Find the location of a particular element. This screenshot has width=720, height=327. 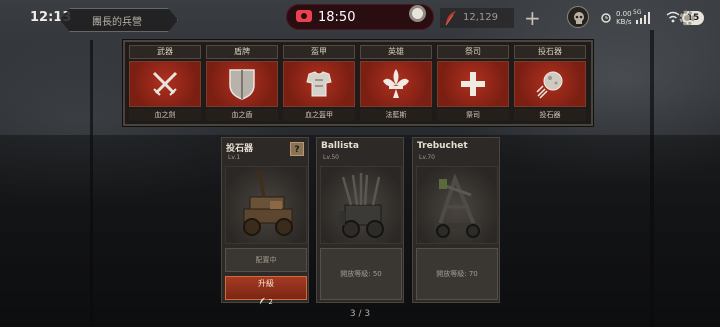

category-catapult: 投石器 投石器 is located at coordinates (550, 83).